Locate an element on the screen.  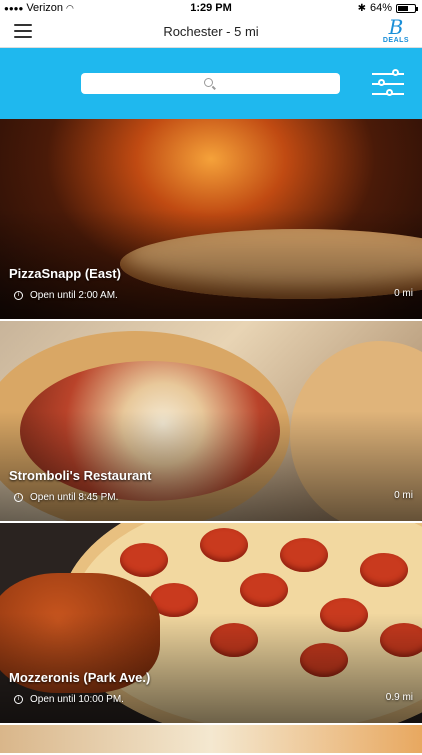
search-input is located at coordinates (210, 83).